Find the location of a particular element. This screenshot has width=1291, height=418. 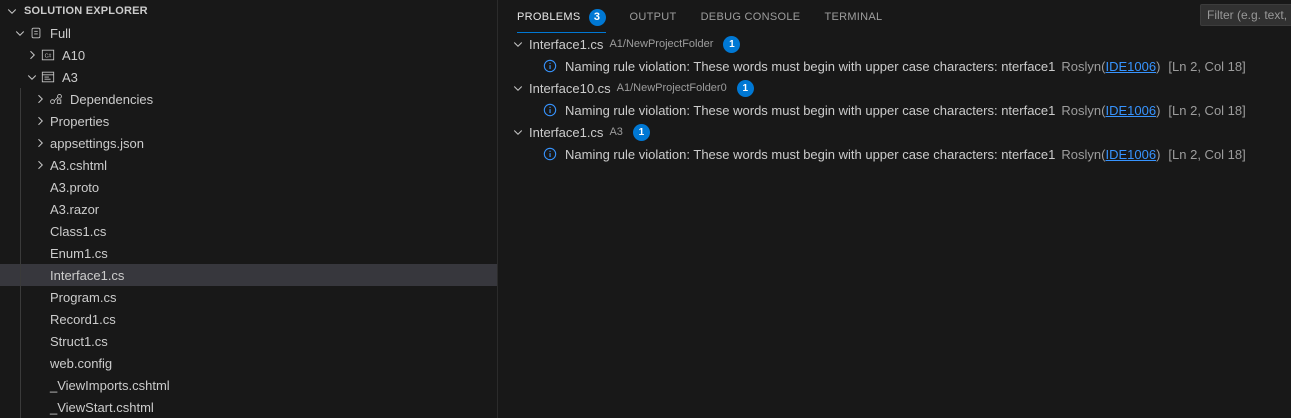

tree-item-label: A10 is located at coordinates (74, 55).